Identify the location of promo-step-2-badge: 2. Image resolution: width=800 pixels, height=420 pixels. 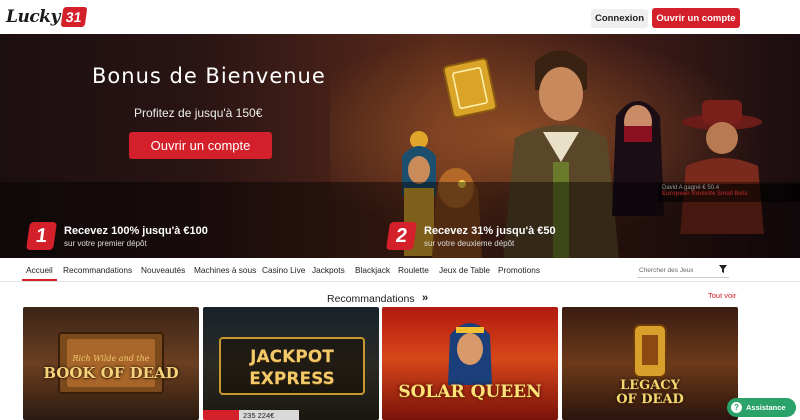
(401, 236).